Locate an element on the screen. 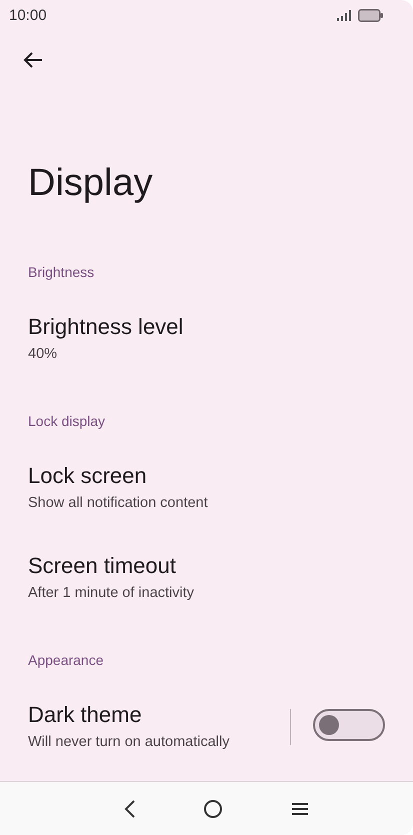 The image size is (413, 835). setting-item: Lock screen Show all notification content is located at coordinates (206, 489).